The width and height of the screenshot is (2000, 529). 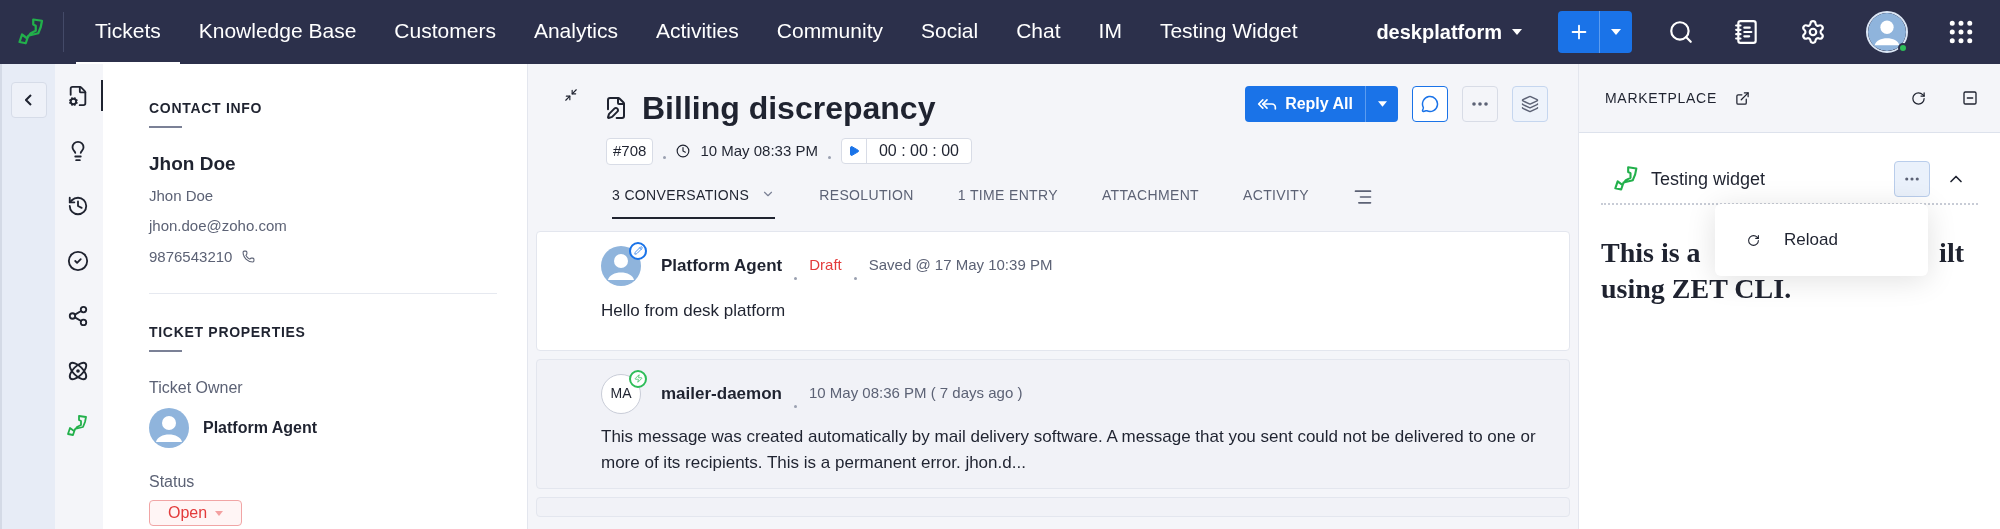 I want to click on ticket-title: Billing discrepancy, so click(x=789, y=108).